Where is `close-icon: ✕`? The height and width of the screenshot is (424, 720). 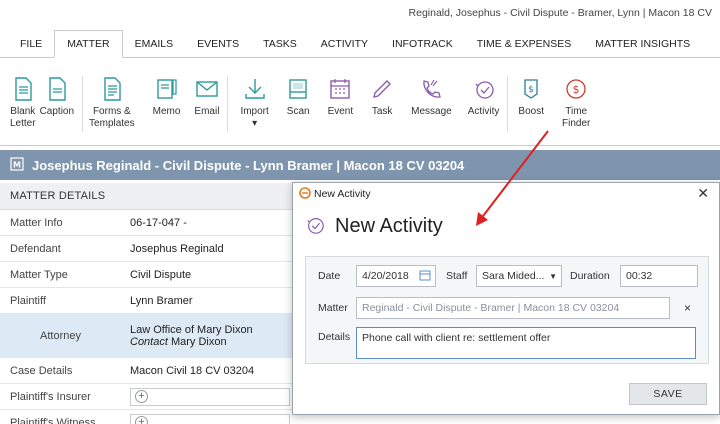 close-icon: ✕ is located at coordinates (703, 193).